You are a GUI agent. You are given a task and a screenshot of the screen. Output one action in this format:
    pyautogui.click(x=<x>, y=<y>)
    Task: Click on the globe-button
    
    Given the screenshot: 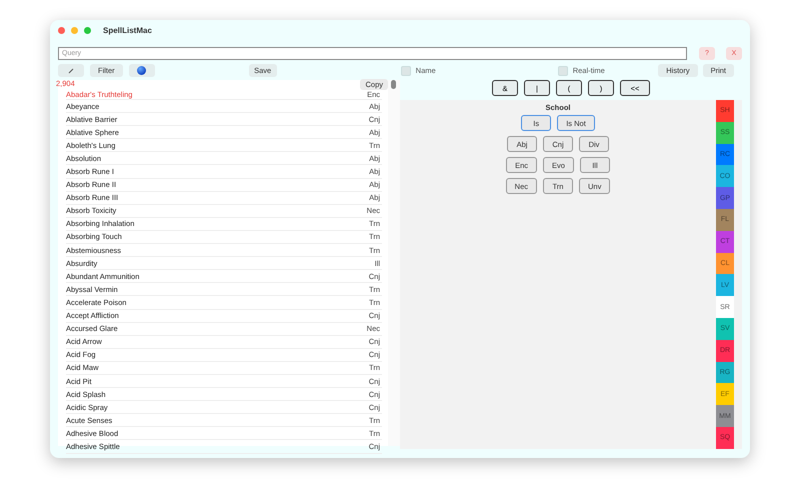 What is the action you would take?
    pyautogui.click(x=141, y=70)
    